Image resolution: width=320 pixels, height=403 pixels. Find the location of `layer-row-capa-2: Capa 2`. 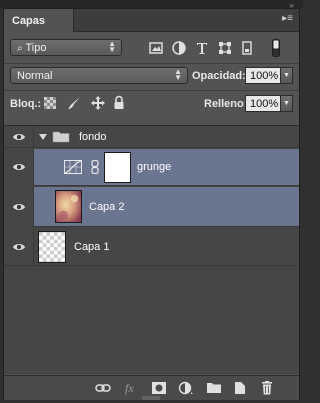

layer-row-capa-2: Capa 2 is located at coordinates (151, 207).